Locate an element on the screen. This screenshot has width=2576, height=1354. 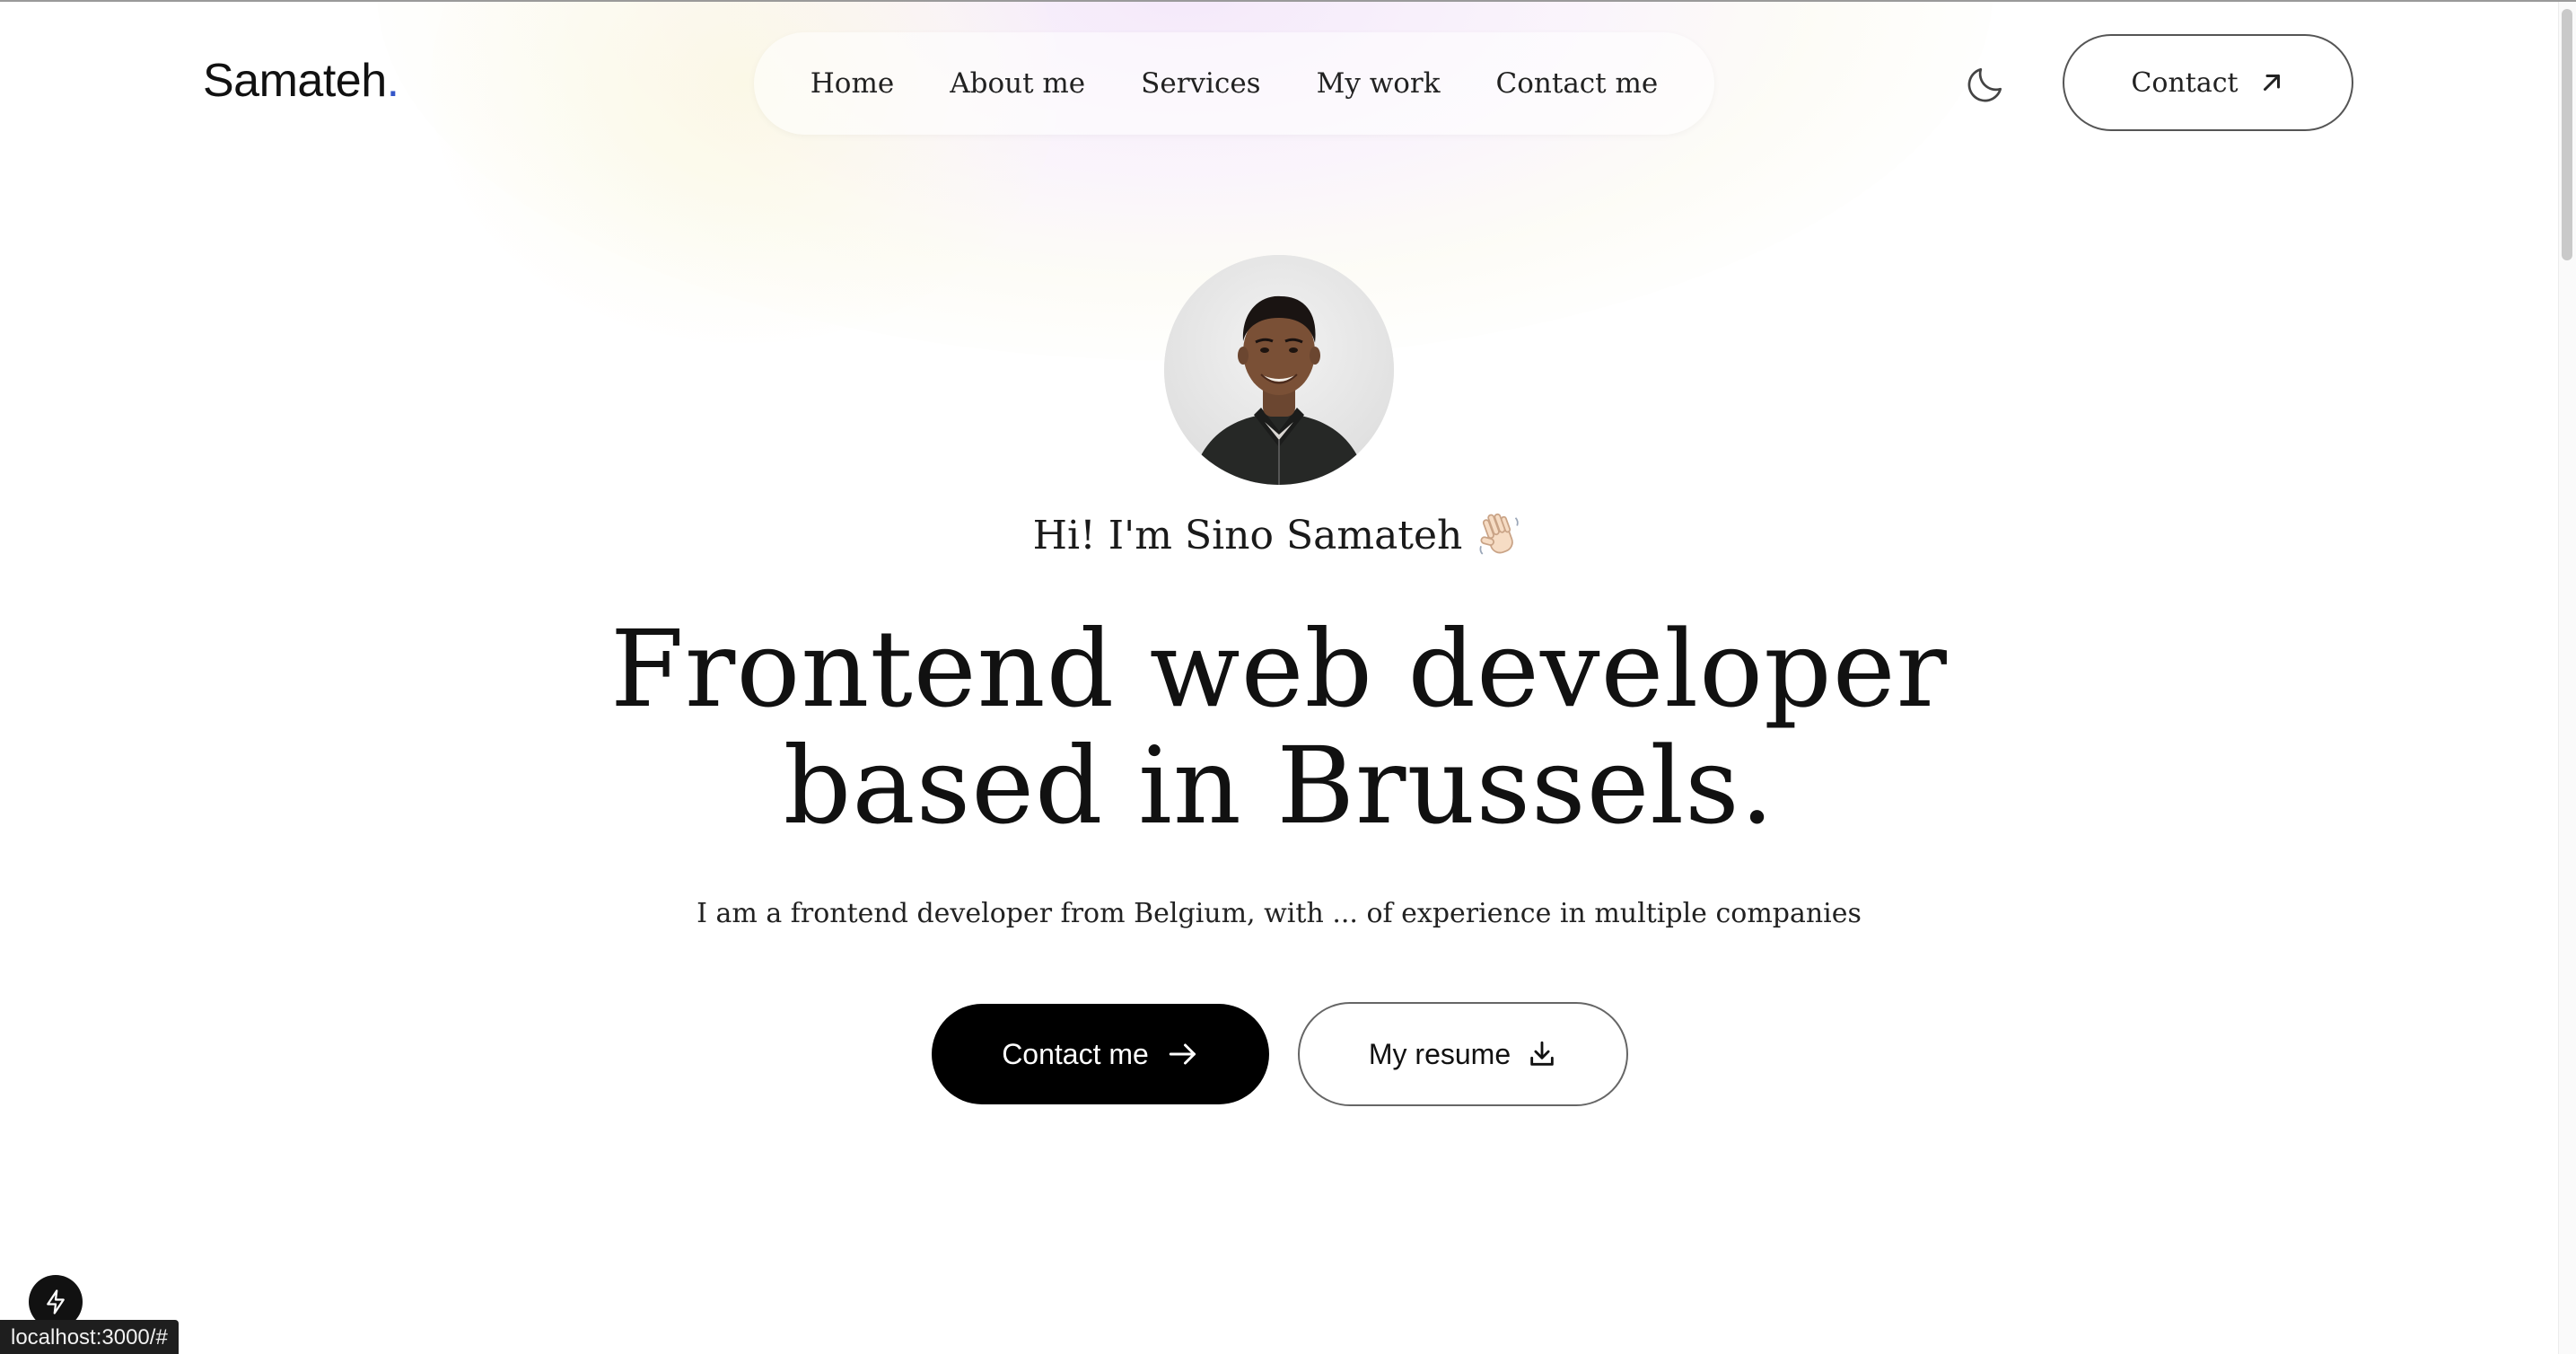
nav-item-my-work: My work is located at coordinates (1379, 83).